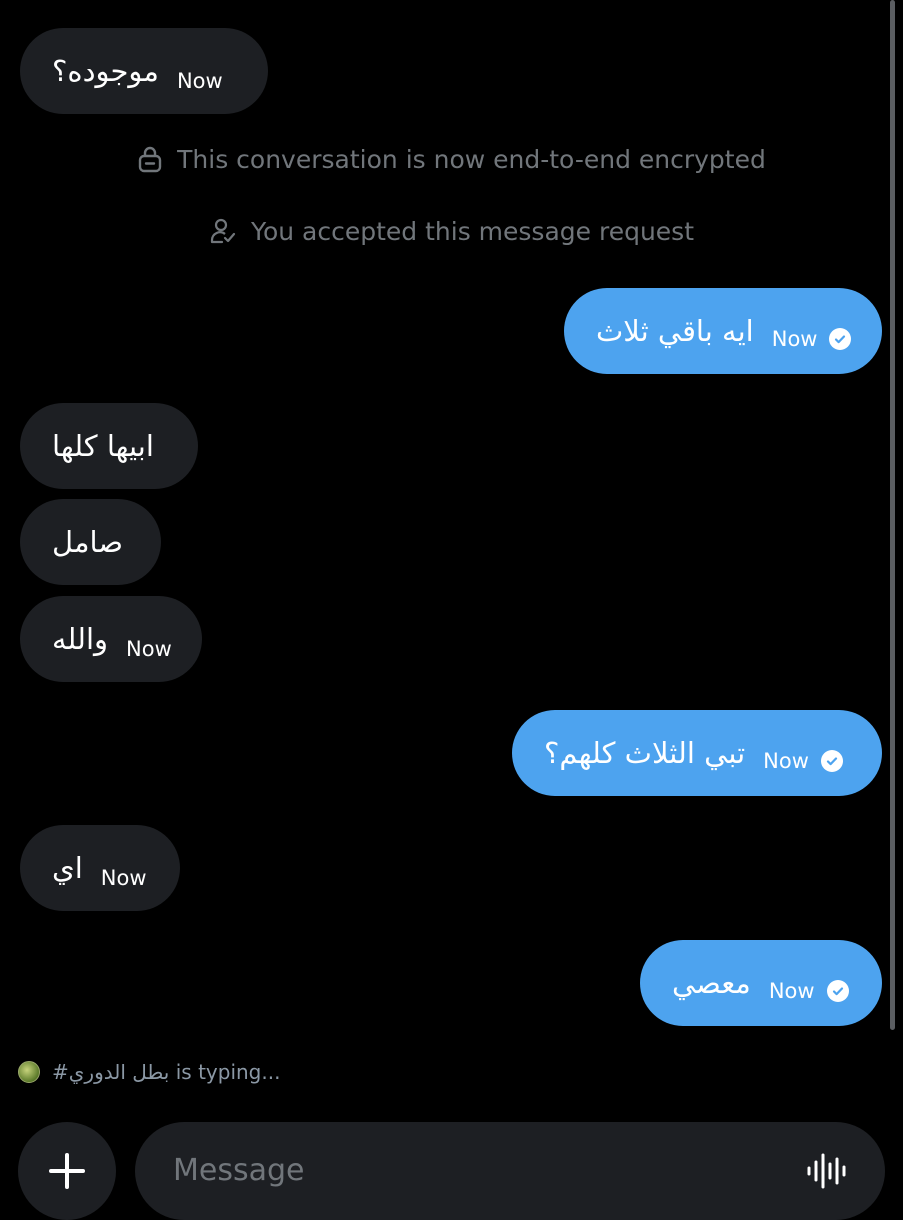 This screenshot has height=1220, width=903. I want to click on outgoing-message: تبي الثلاث كلهم؟ Now, so click(697, 753).